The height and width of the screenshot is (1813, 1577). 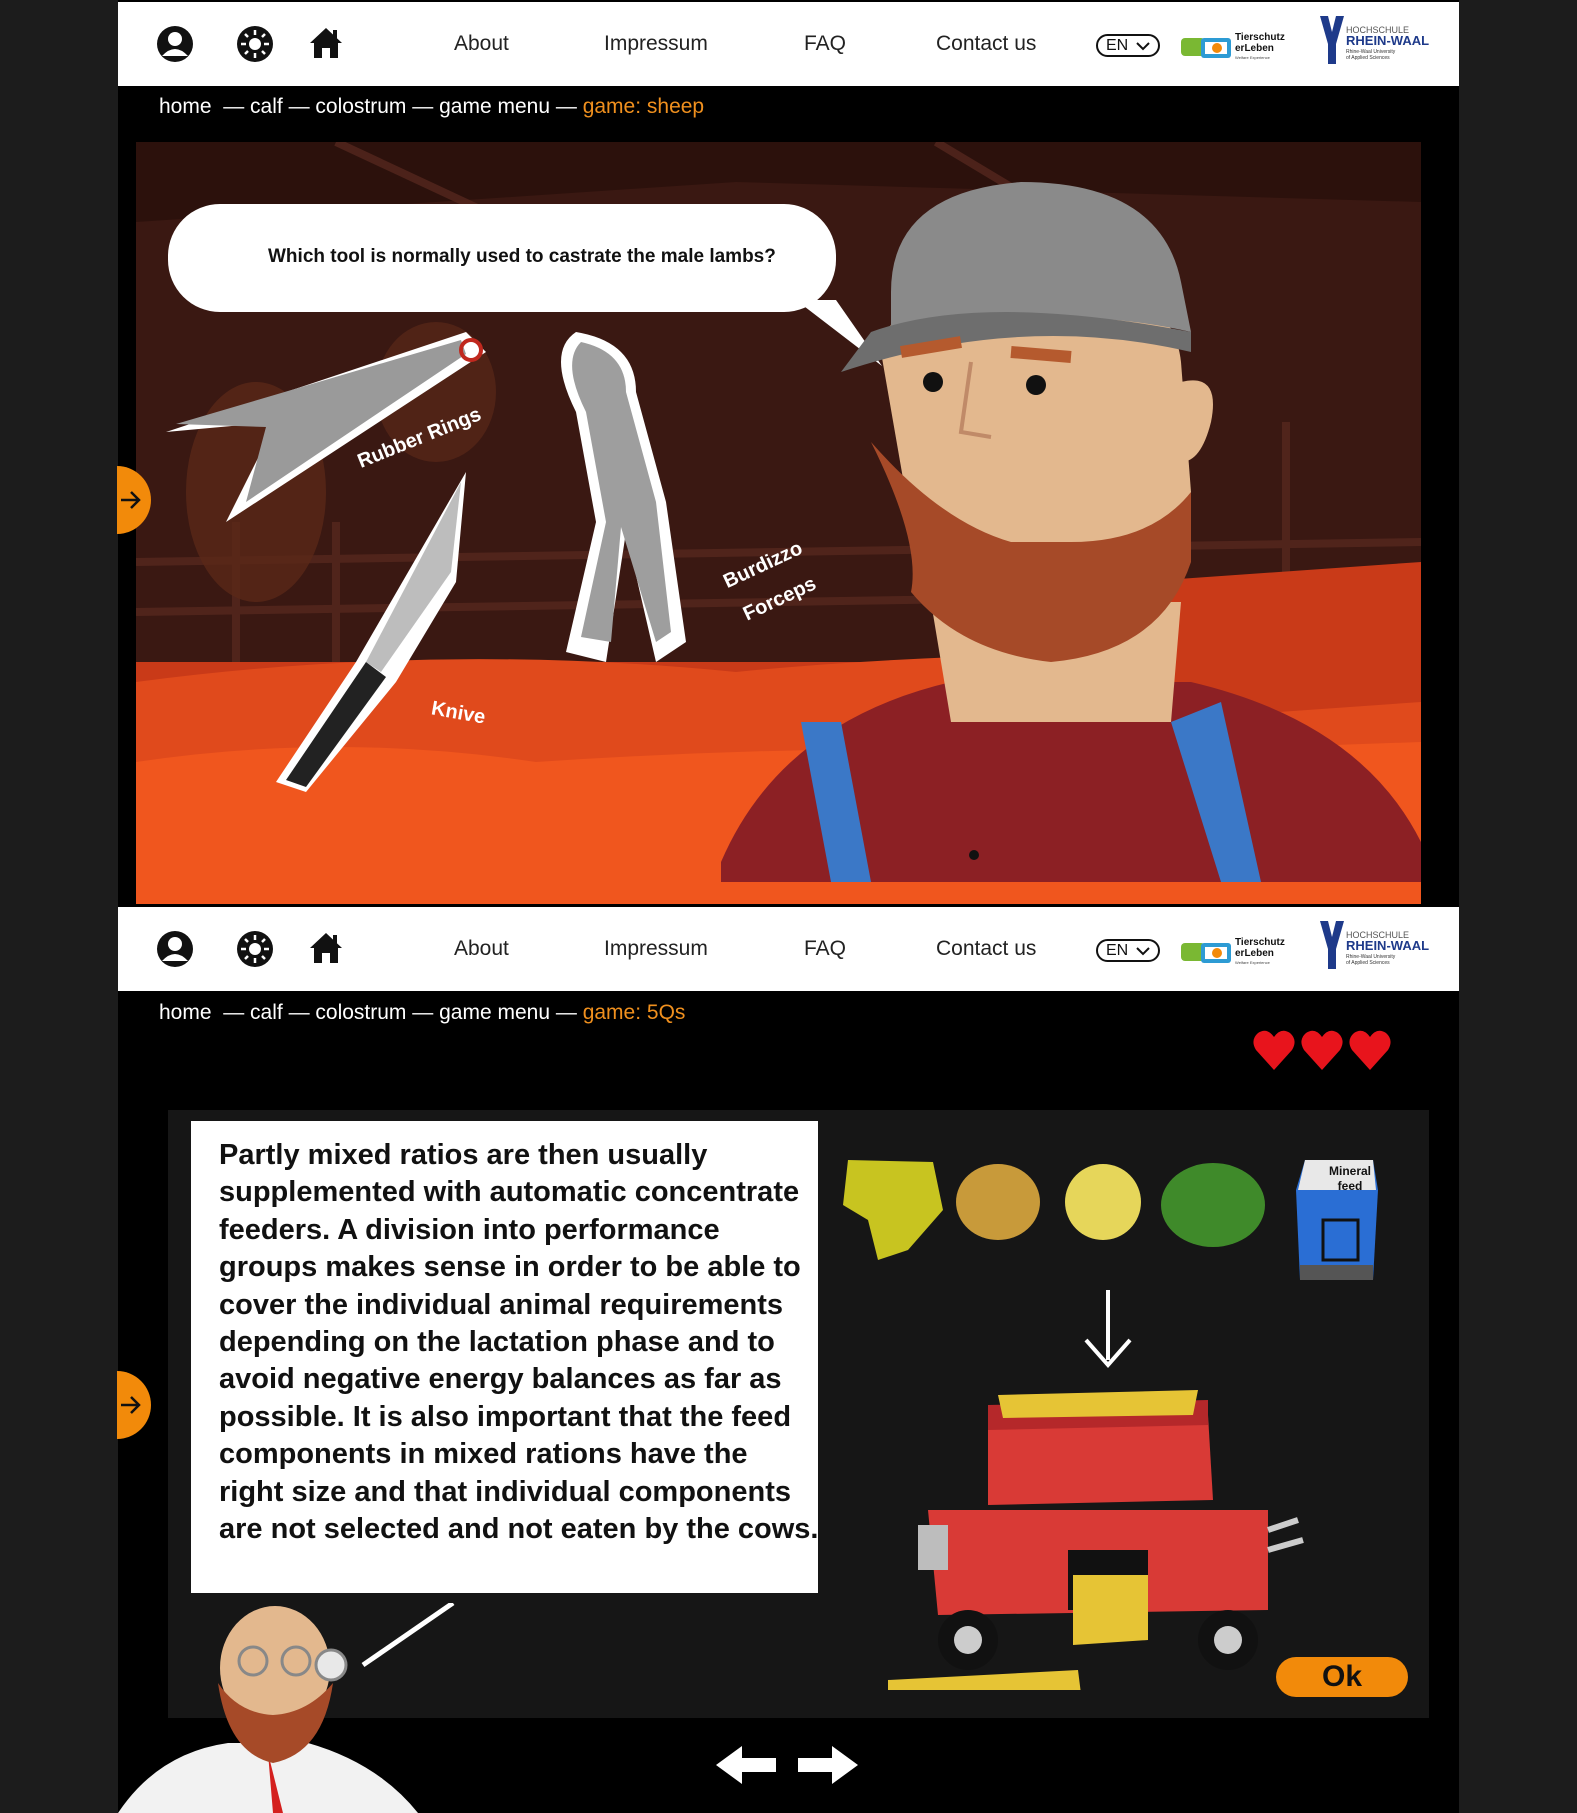 What do you see at coordinates (1111, 1530) in the screenshot?
I see `feed-mixer-cart` at bounding box center [1111, 1530].